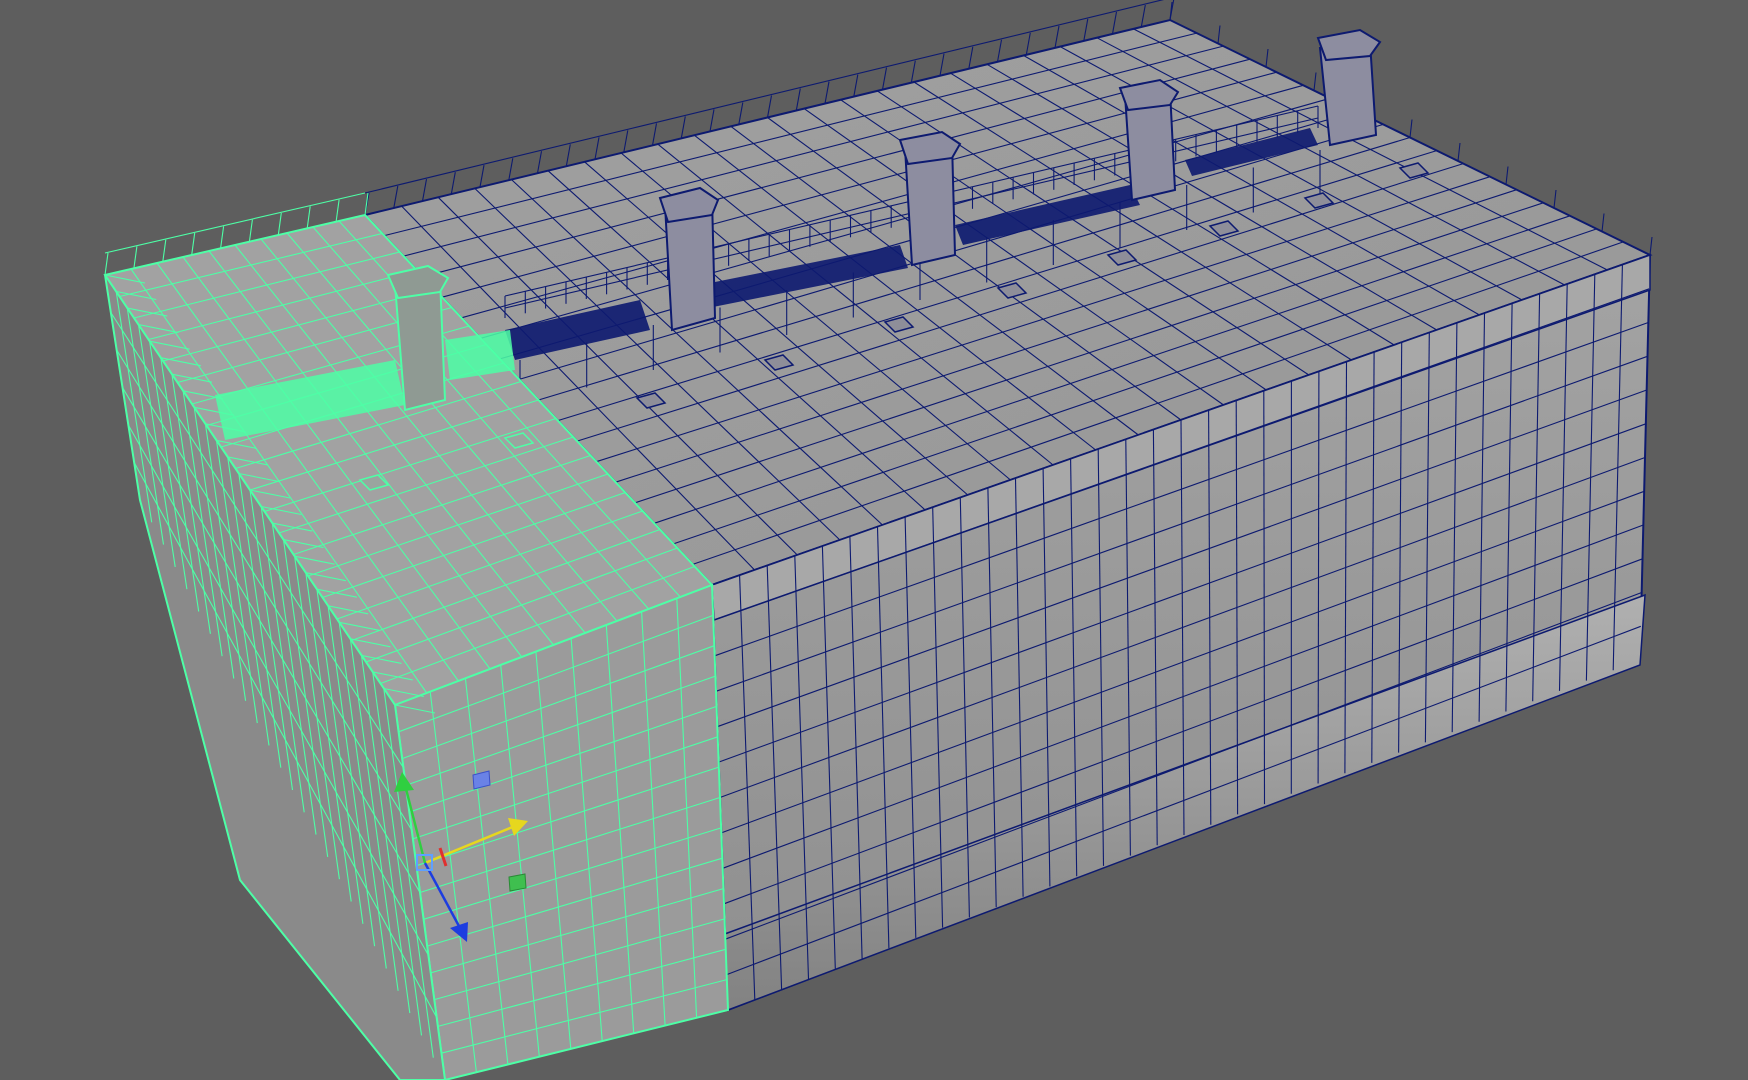  Describe the element at coordinates (517, 882) in the screenshot. I see `move-xz-plane-handle` at that location.